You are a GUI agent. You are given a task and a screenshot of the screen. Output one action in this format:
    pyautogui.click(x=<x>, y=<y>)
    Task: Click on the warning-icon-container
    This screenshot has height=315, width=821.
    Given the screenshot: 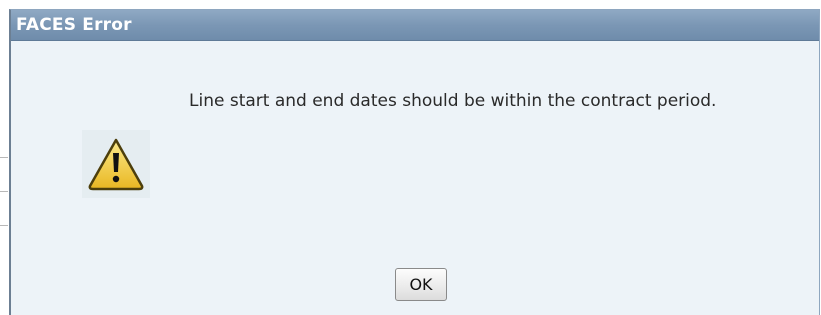 What is the action you would take?
    pyautogui.click(x=116, y=164)
    